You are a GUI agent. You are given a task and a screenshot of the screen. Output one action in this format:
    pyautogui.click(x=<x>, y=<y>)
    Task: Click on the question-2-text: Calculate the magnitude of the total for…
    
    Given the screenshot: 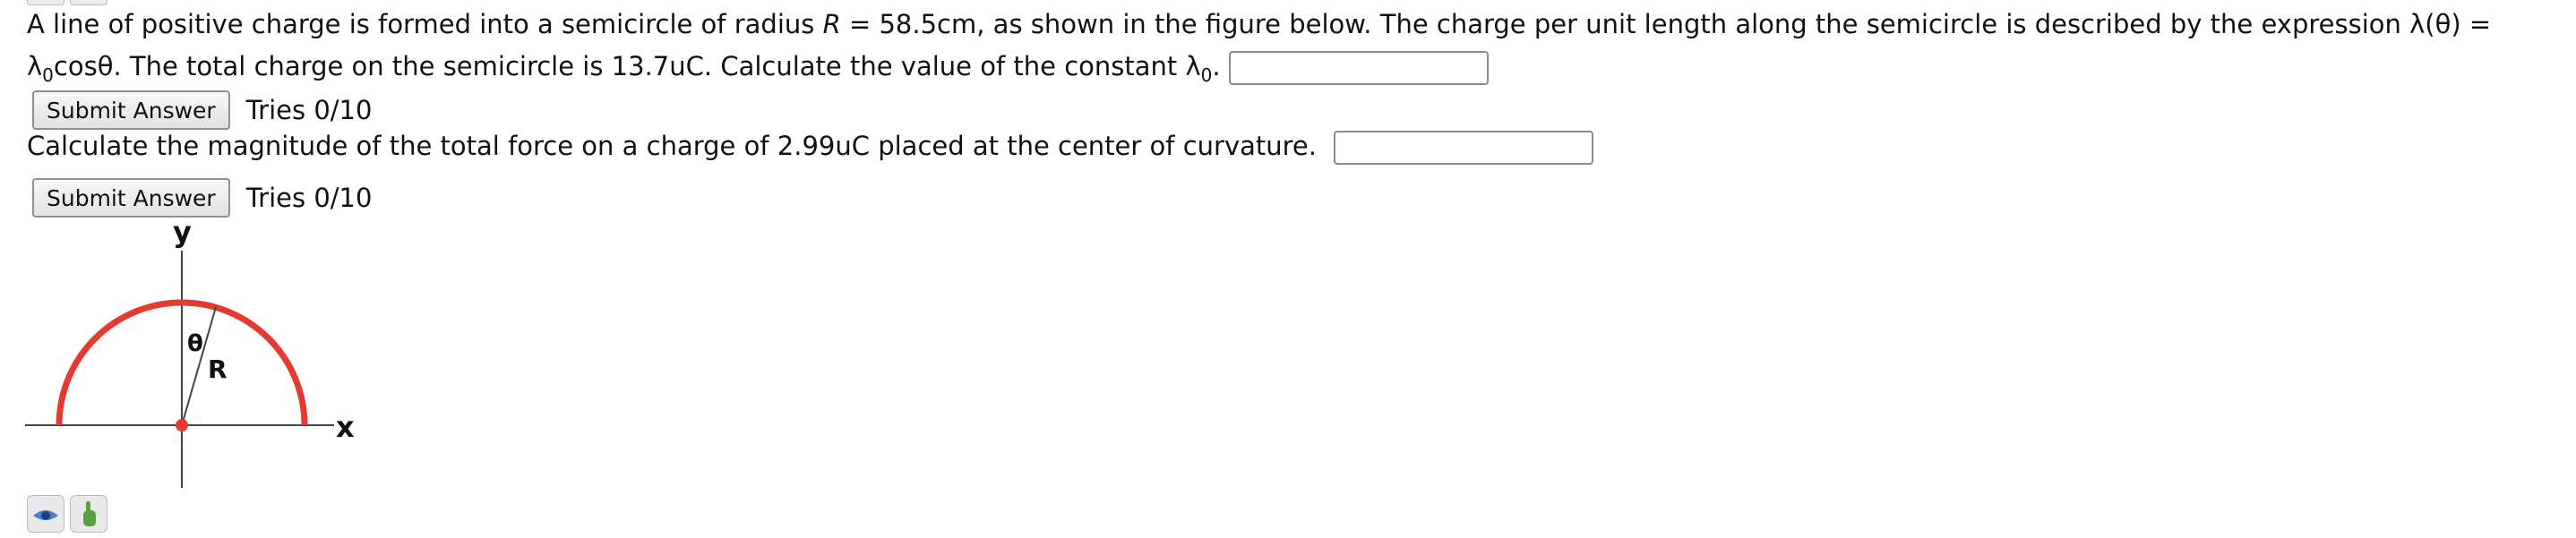 What is the action you would take?
    pyautogui.click(x=810, y=148)
    